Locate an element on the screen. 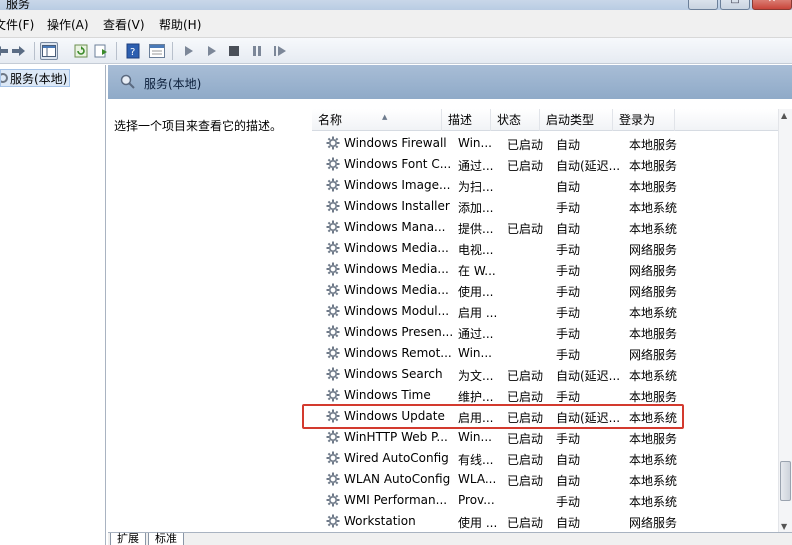 This screenshot has height=545, width=792. table-row: Windows Modul... 启用 ... 手动 本地系统 is located at coordinates (545, 311).